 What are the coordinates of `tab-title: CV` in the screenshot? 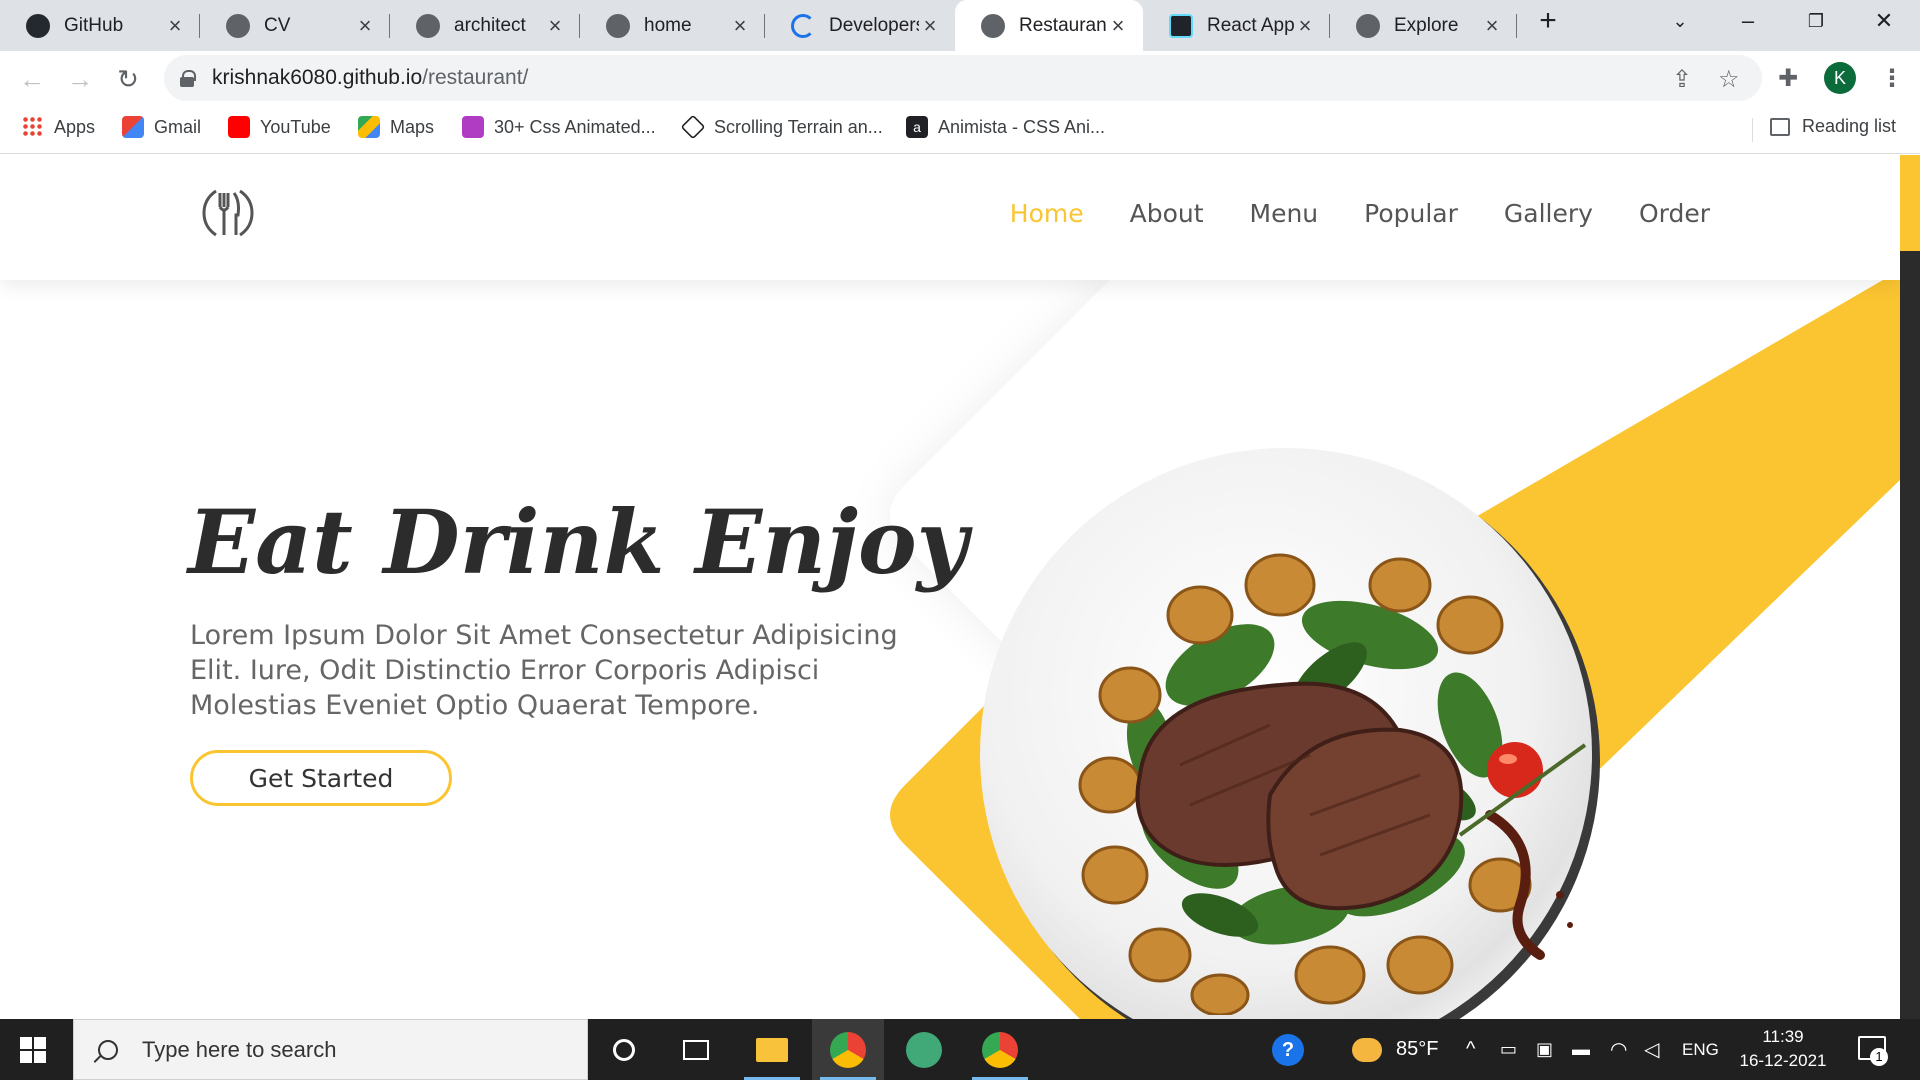 It's located at (277, 25).